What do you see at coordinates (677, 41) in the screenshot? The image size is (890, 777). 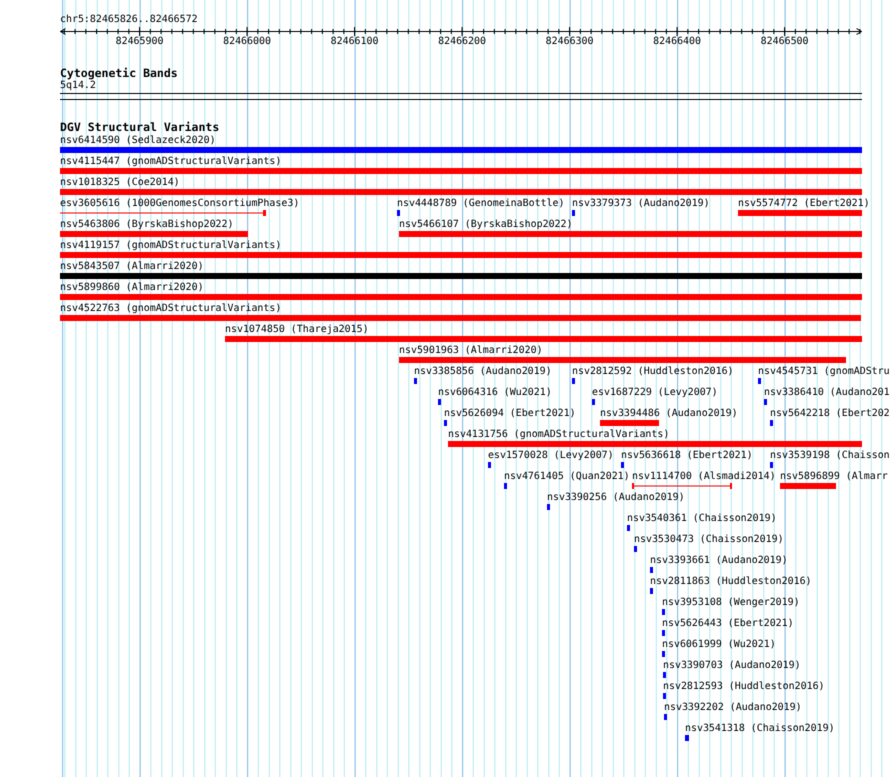 I see `ruler-tick-label: 82466400` at bounding box center [677, 41].